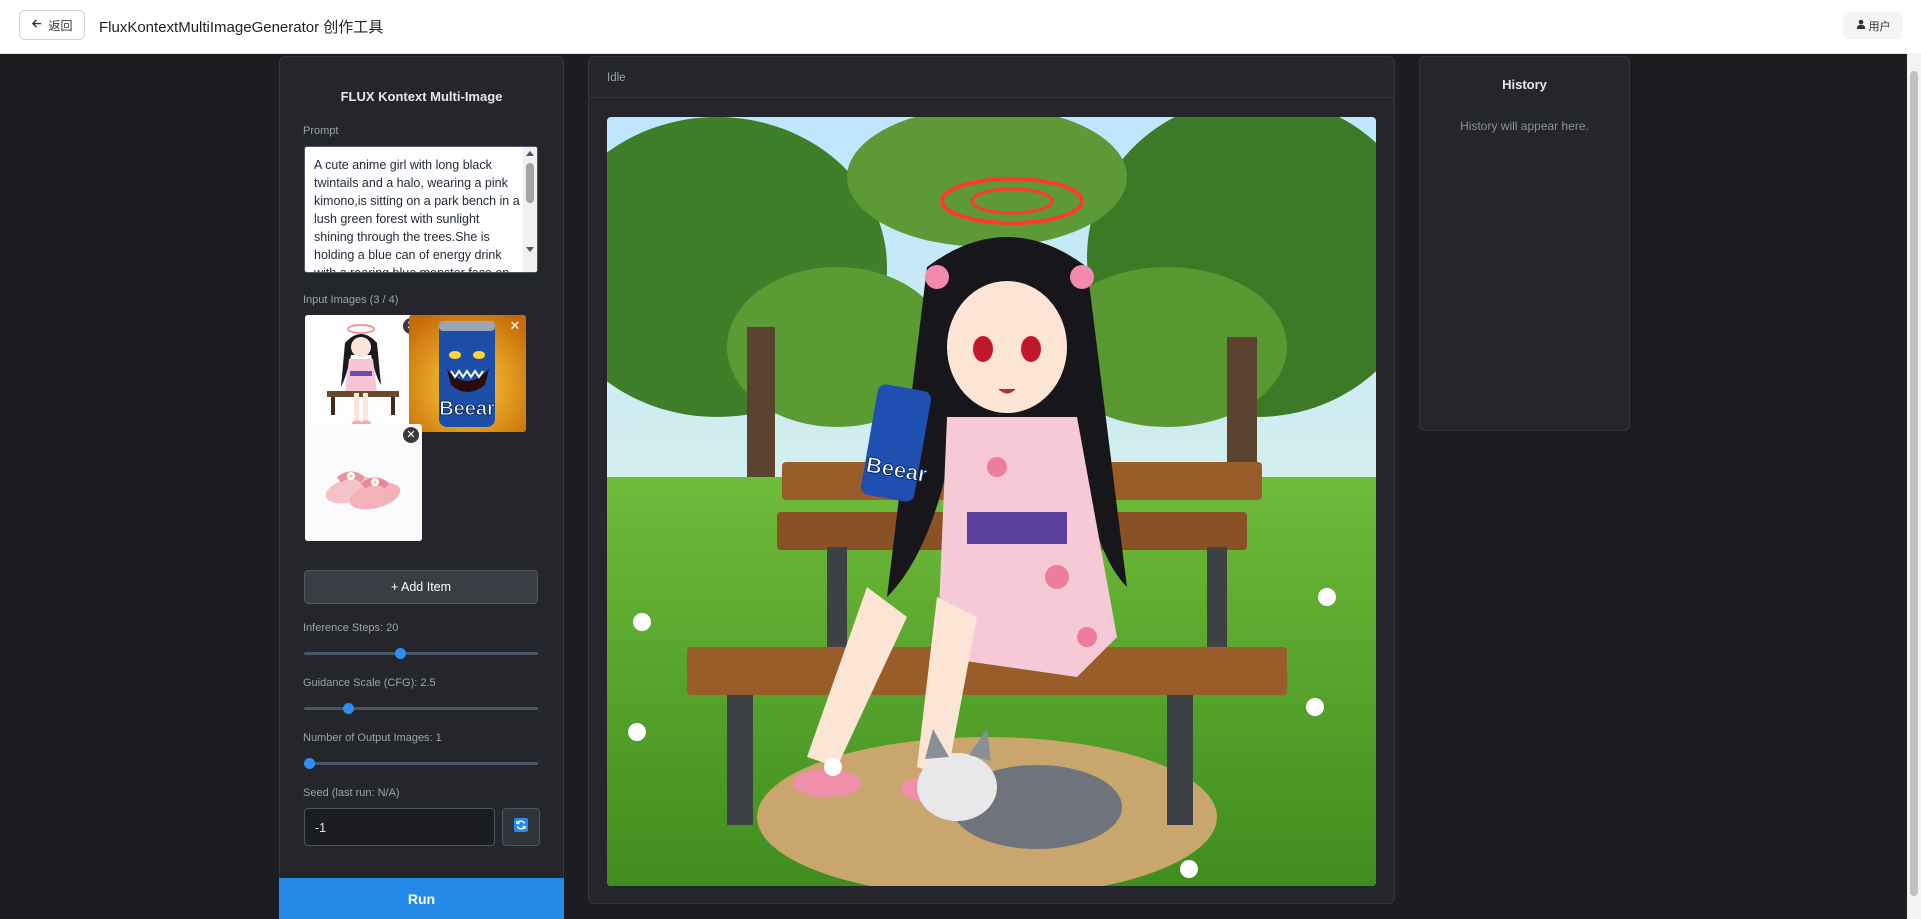  Describe the element at coordinates (36, 25) in the screenshot. I see `arrow-left-icon` at that location.